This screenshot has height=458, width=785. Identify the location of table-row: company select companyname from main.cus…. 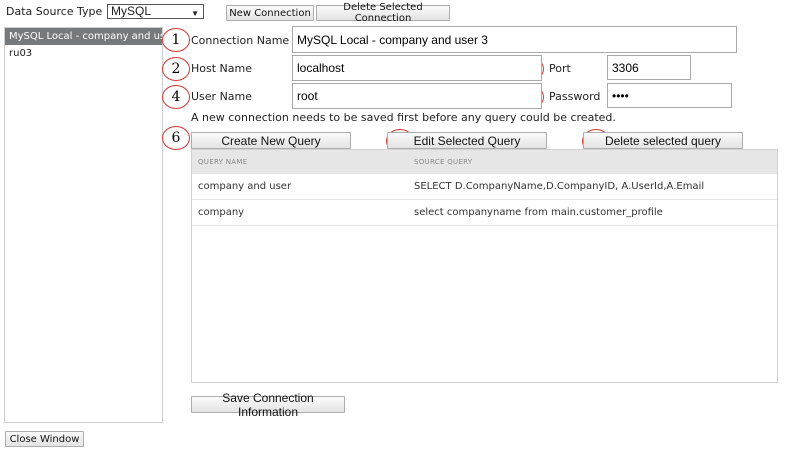
(484, 213).